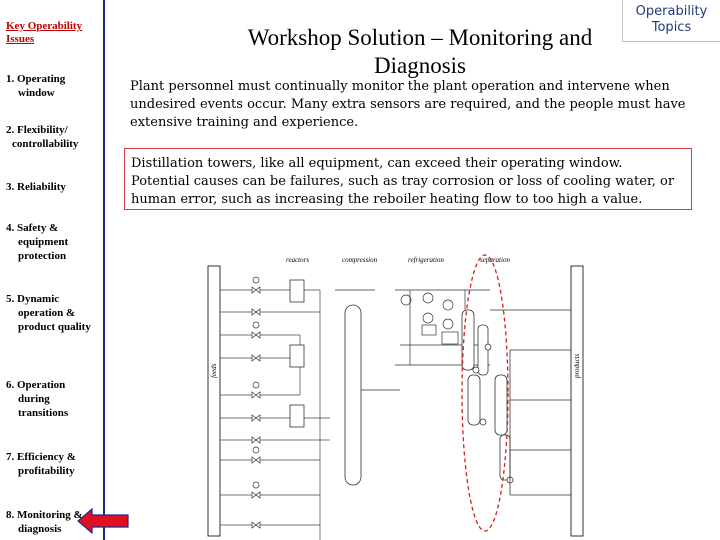  What do you see at coordinates (52, 86) in the screenshot?
I see `sidebar-item-operating-window: 1. Operating window` at bounding box center [52, 86].